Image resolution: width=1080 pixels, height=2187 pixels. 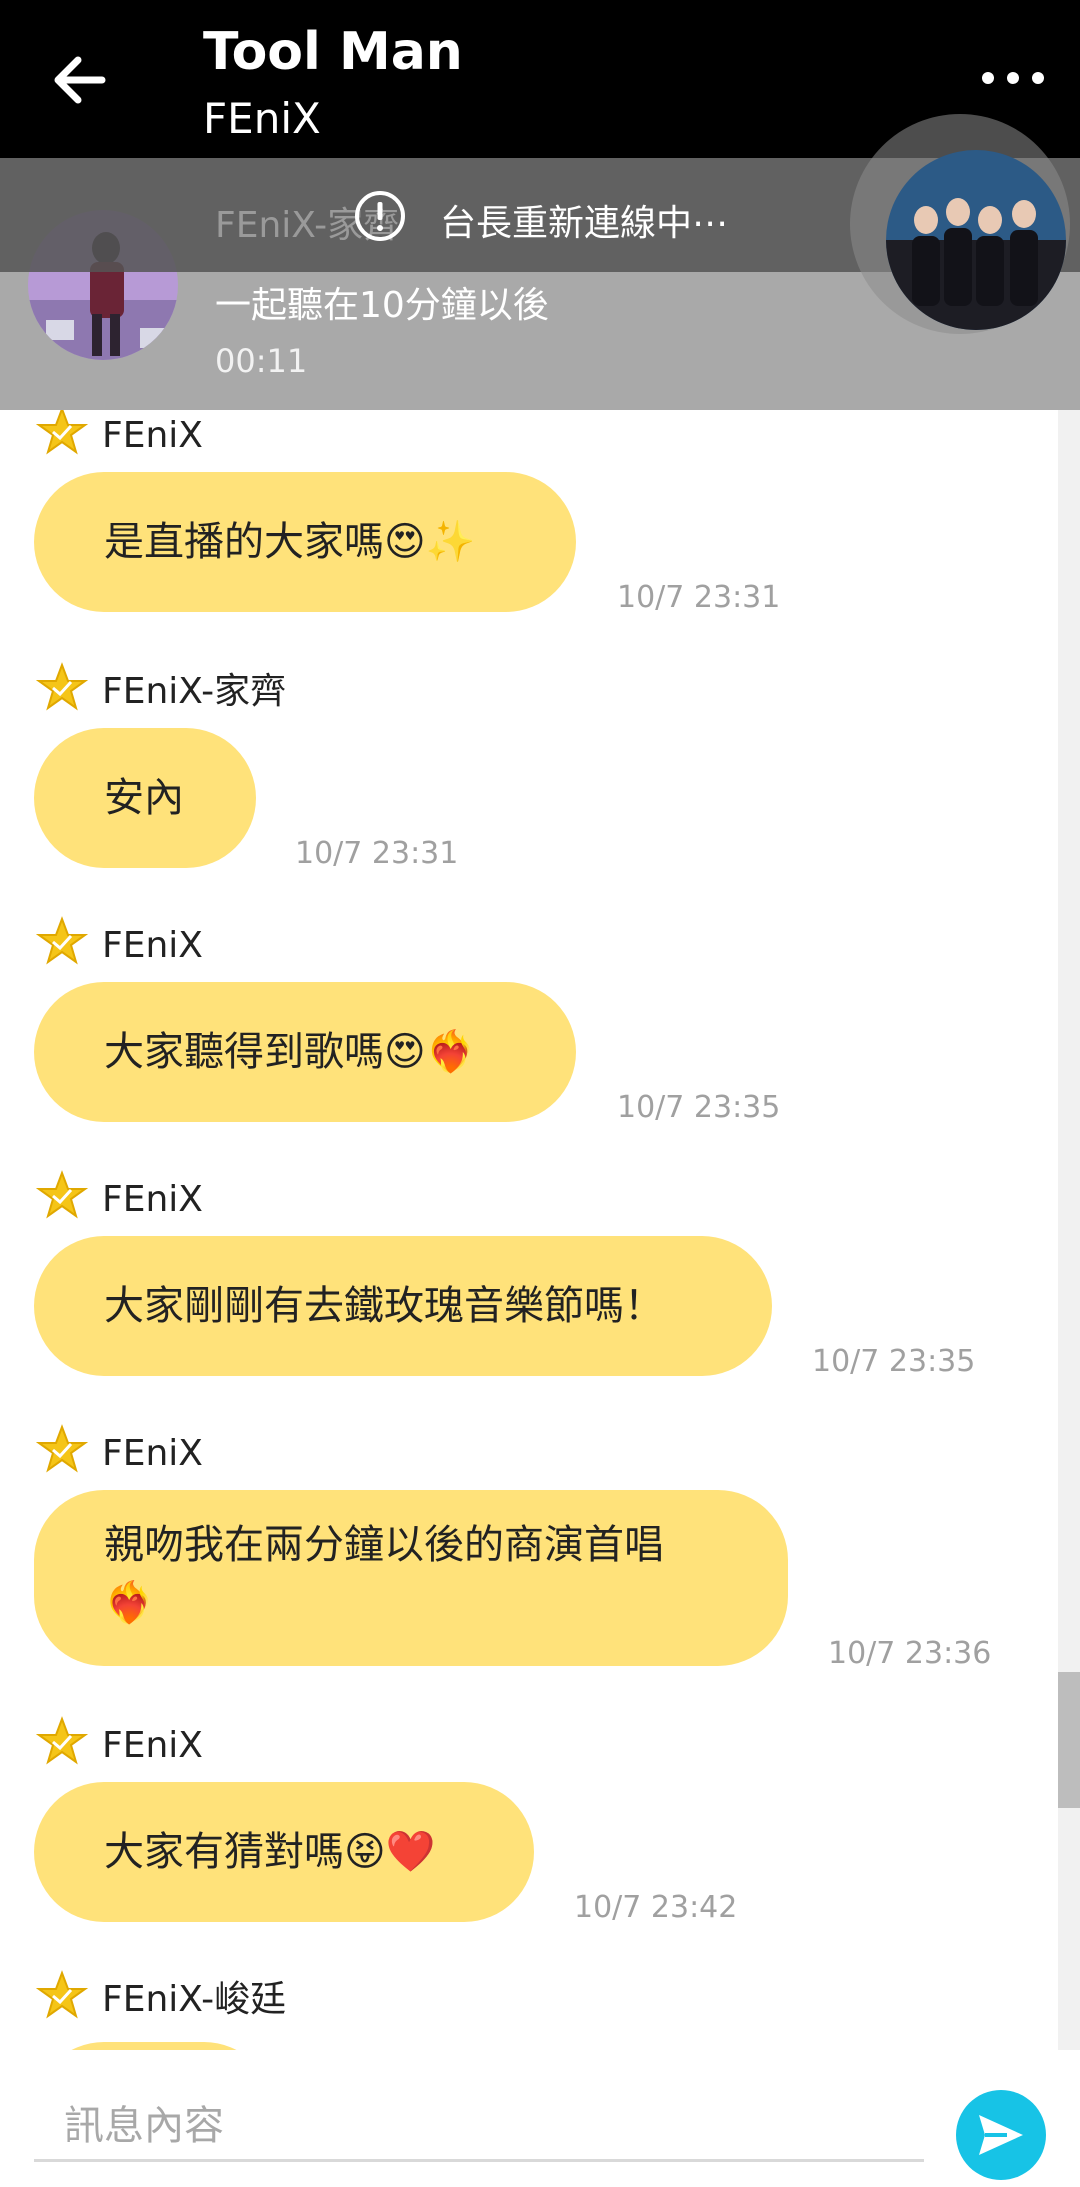 I want to click on message-composer, so click(x=540, y=2118).